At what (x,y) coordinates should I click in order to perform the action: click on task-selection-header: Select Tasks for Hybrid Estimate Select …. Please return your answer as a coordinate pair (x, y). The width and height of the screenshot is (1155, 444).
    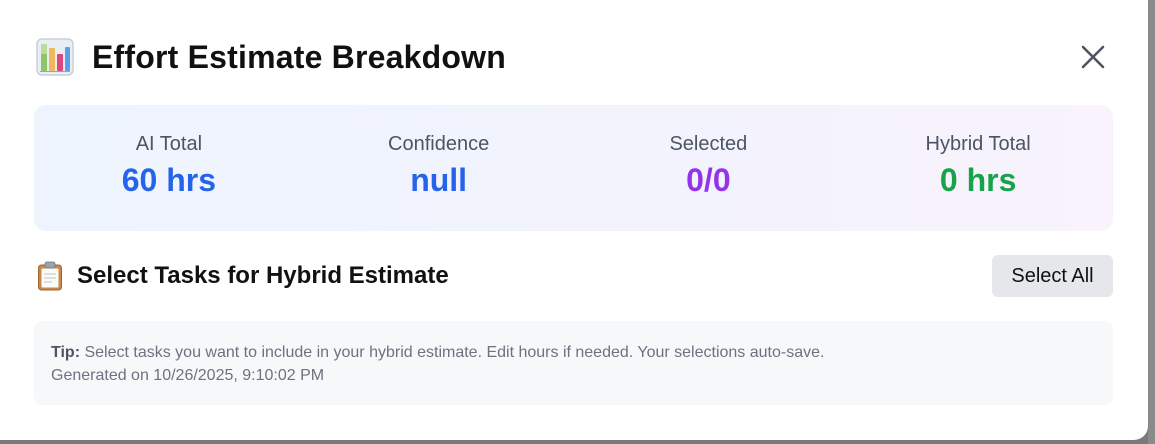
    Looking at the image, I should click on (575, 276).